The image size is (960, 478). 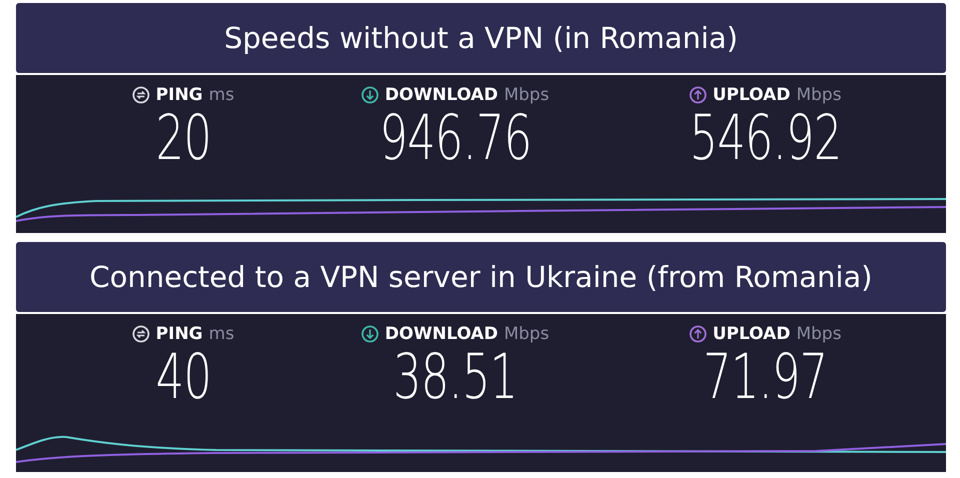 What do you see at coordinates (455, 377) in the screenshot?
I see `metric-value: 38.51` at bounding box center [455, 377].